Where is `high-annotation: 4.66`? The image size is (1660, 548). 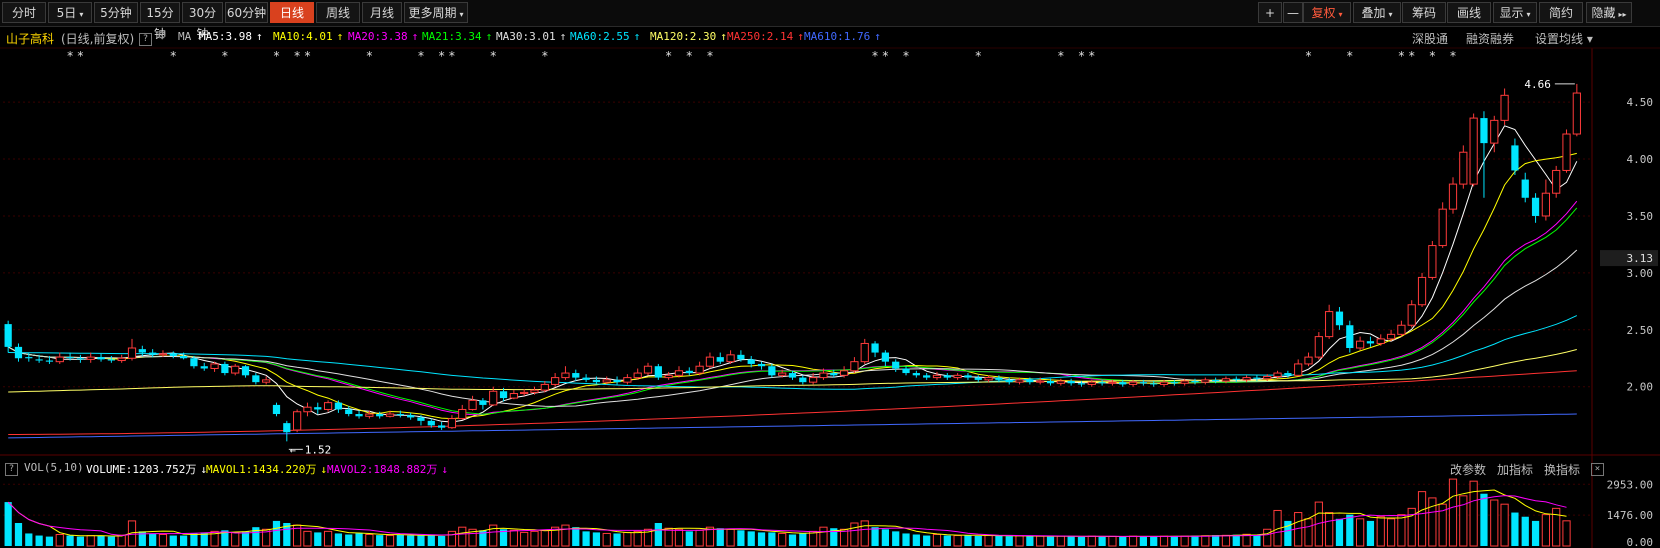
high-annotation: 4.66 is located at coordinates (1537, 84).